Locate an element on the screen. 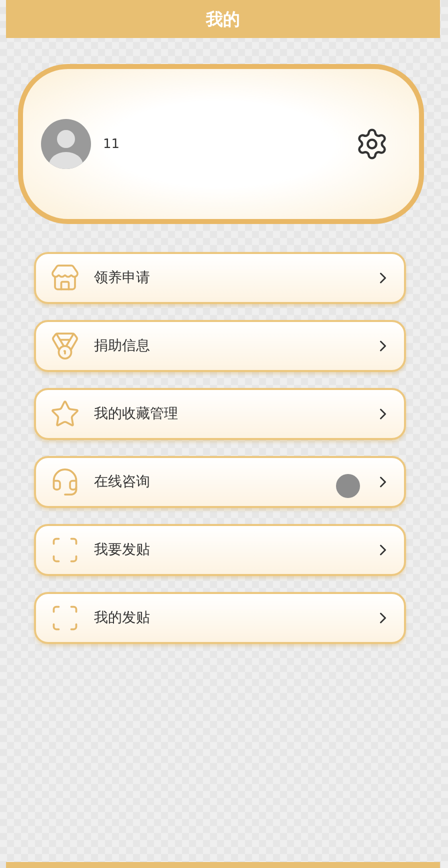 This screenshot has width=448, height=868. menu-item: 我要发贴 is located at coordinates (220, 550).